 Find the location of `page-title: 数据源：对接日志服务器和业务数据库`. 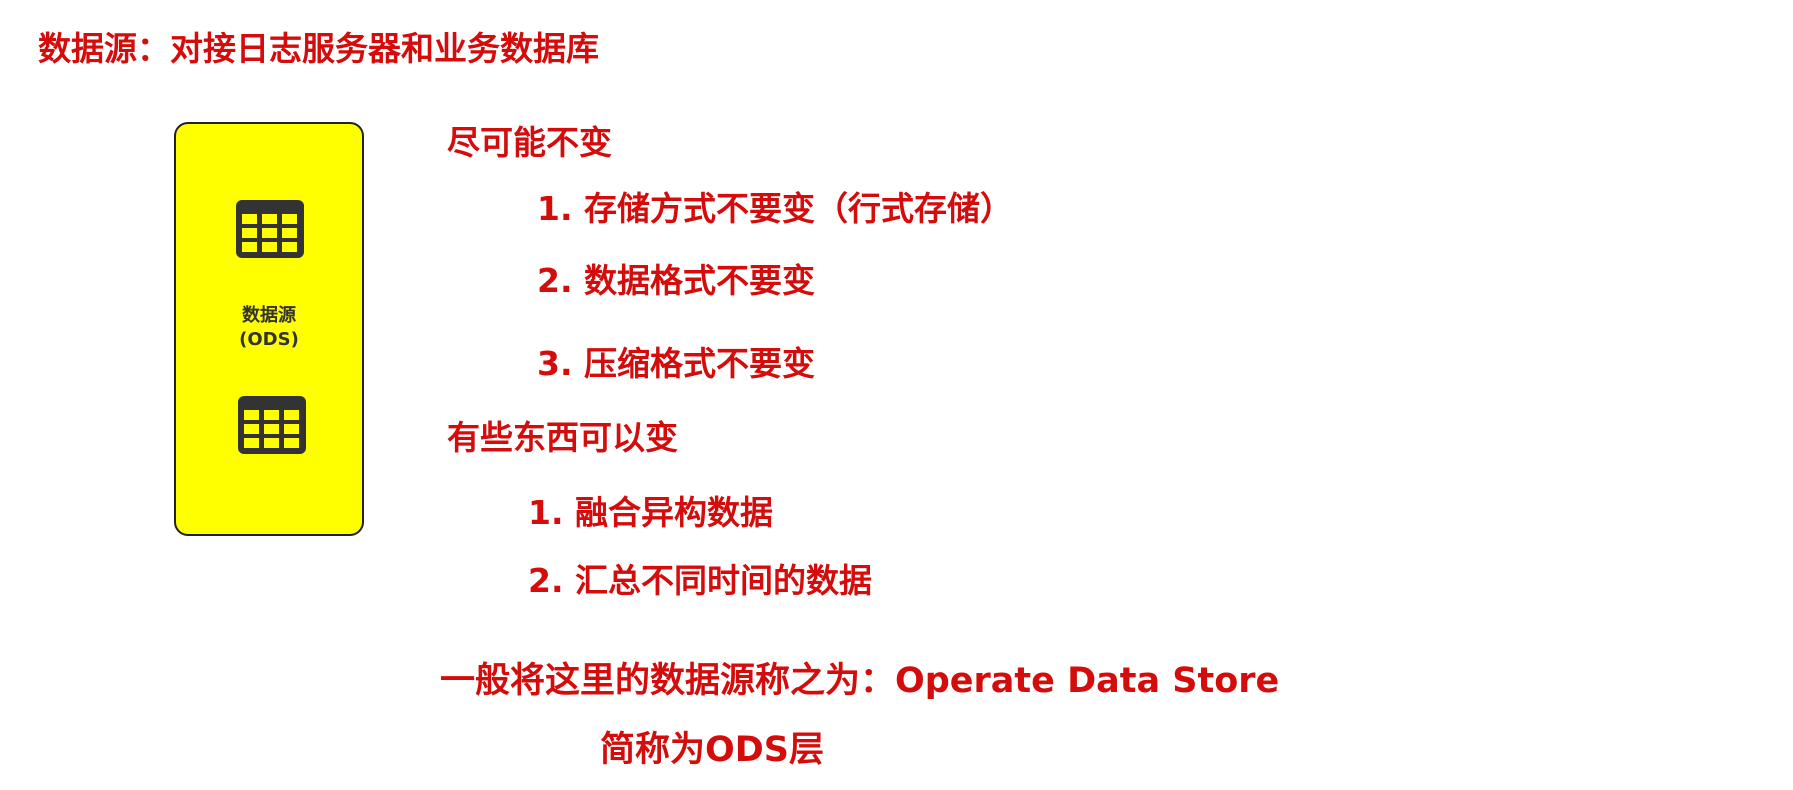

page-title: 数据源：对接日志服务器和业务数据库 is located at coordinates (318, 48).